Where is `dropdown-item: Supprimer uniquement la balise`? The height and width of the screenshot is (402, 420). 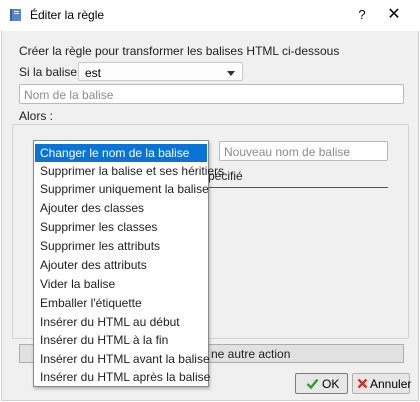 dropdown-item: Supprimer uniquement la balise is located at coordinates (122, 189).